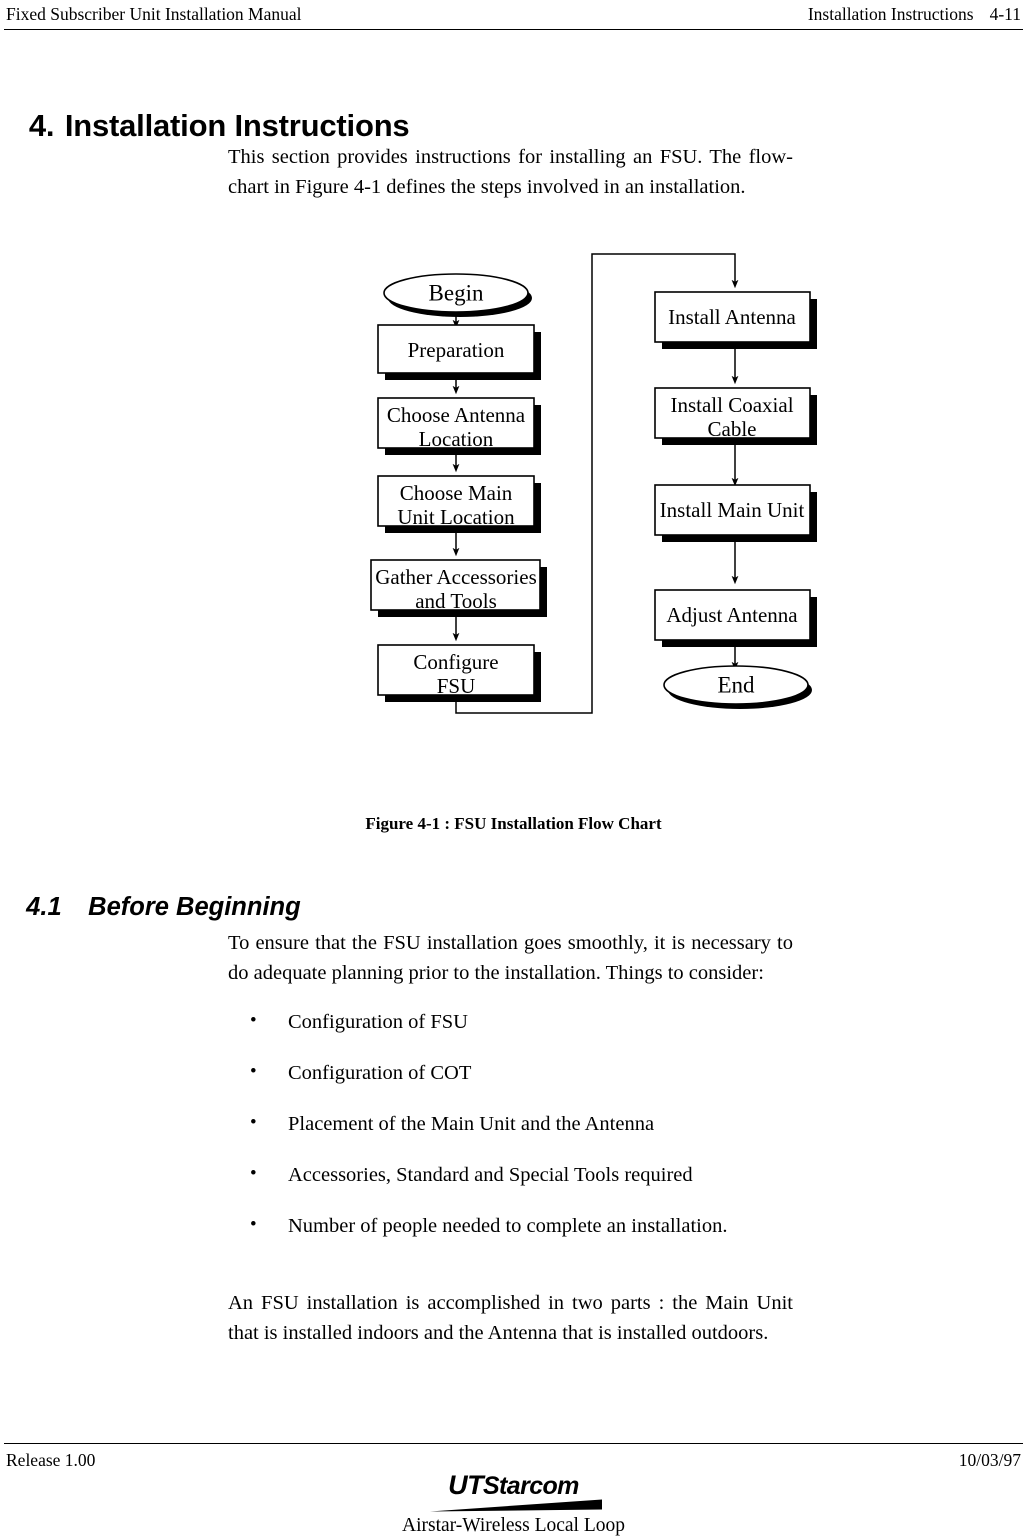 The image size is (1027, 1540). Describe the element at coordinates (456, 415) in the screenshot. I see `flow-label-choose-antenna-location-line1: Choose Antenna` at that location.